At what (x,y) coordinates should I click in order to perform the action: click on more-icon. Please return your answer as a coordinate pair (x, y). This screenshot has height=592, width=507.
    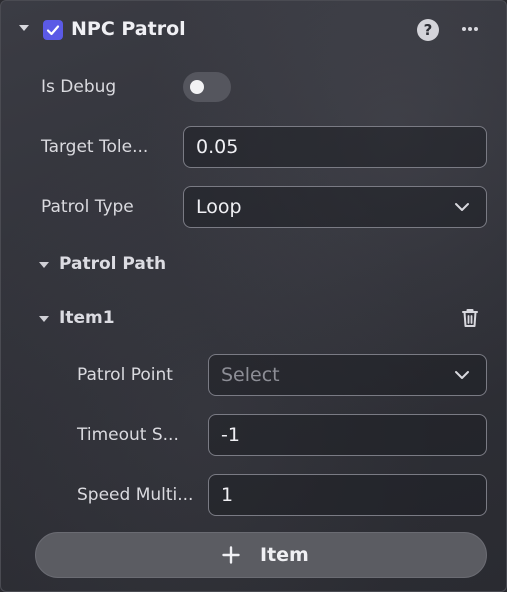
    Looking at the image, I should click on (470, 29).